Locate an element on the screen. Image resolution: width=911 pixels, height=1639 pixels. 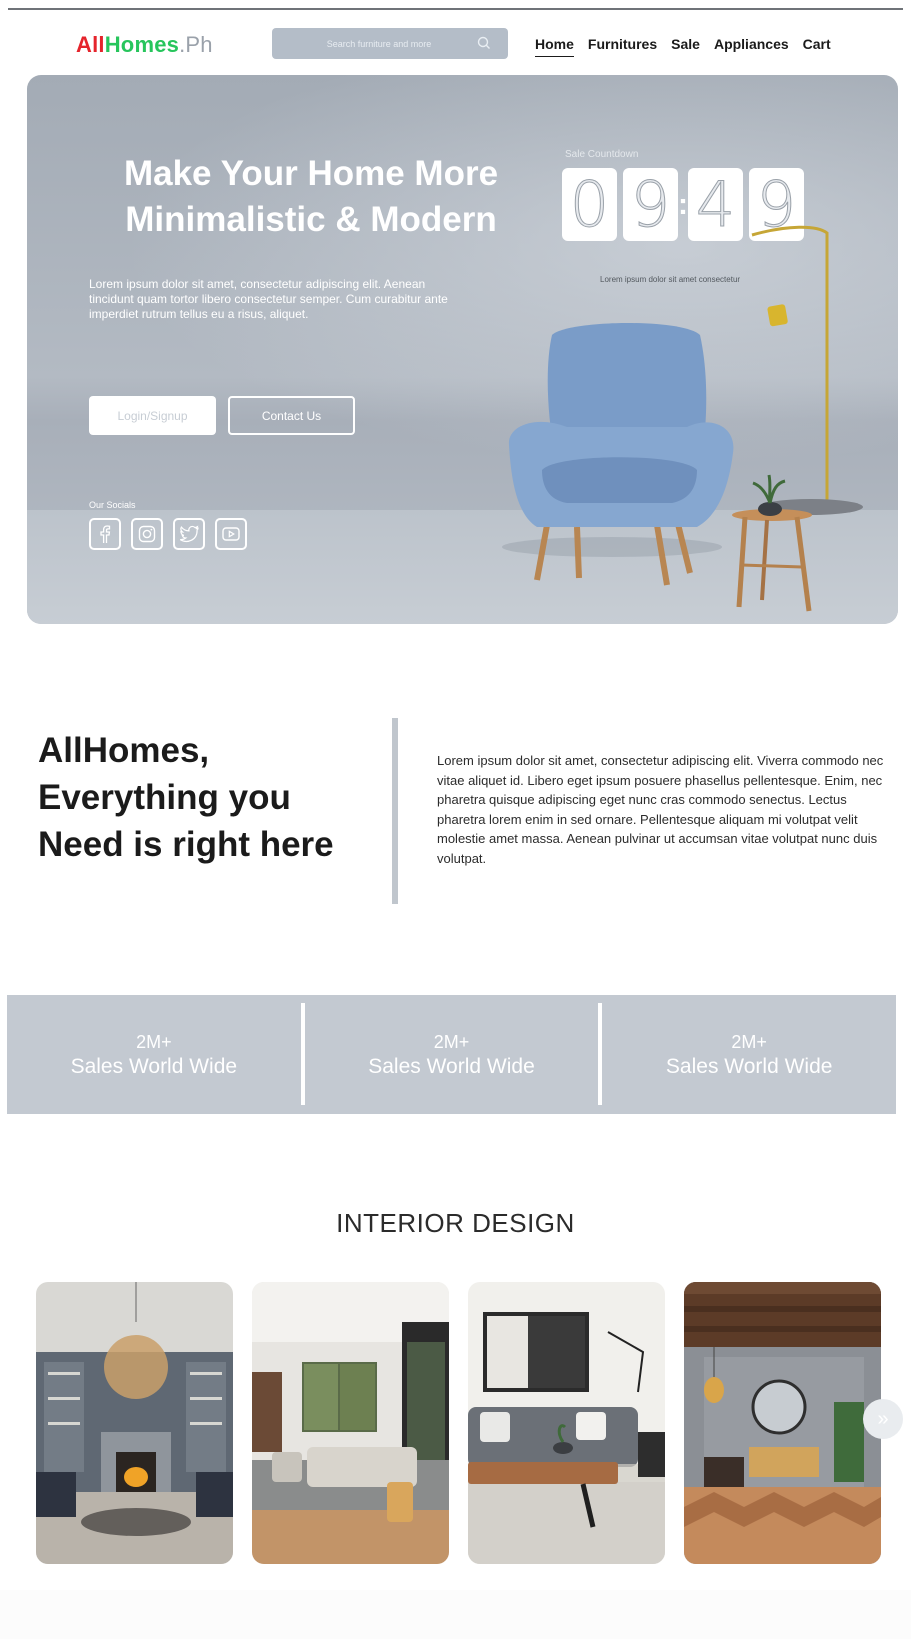
login-signup-button: Login/Signup is located at coordinates (152, 415).